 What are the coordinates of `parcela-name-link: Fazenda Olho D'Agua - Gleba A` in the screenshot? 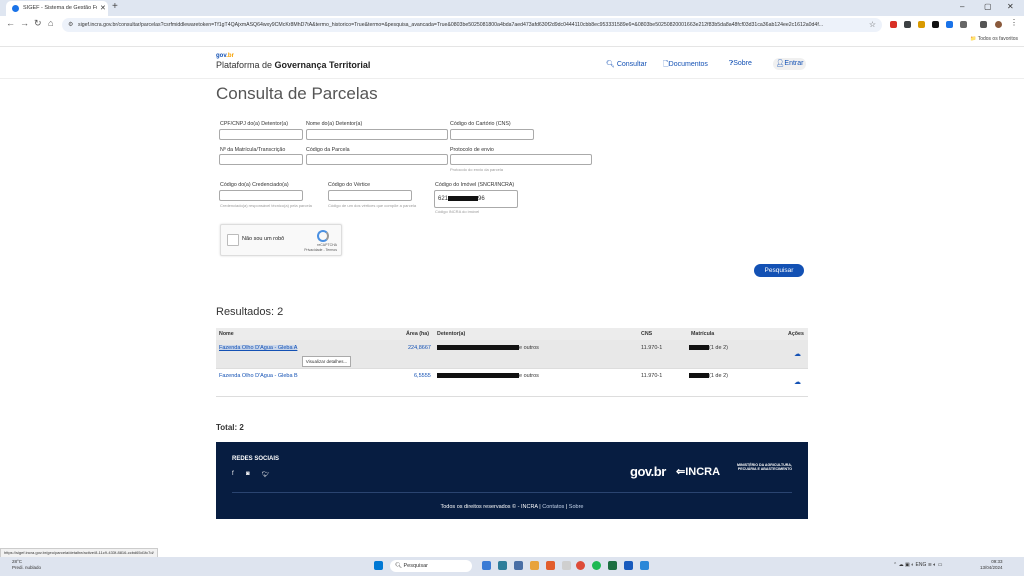 It's located at (258, 348).